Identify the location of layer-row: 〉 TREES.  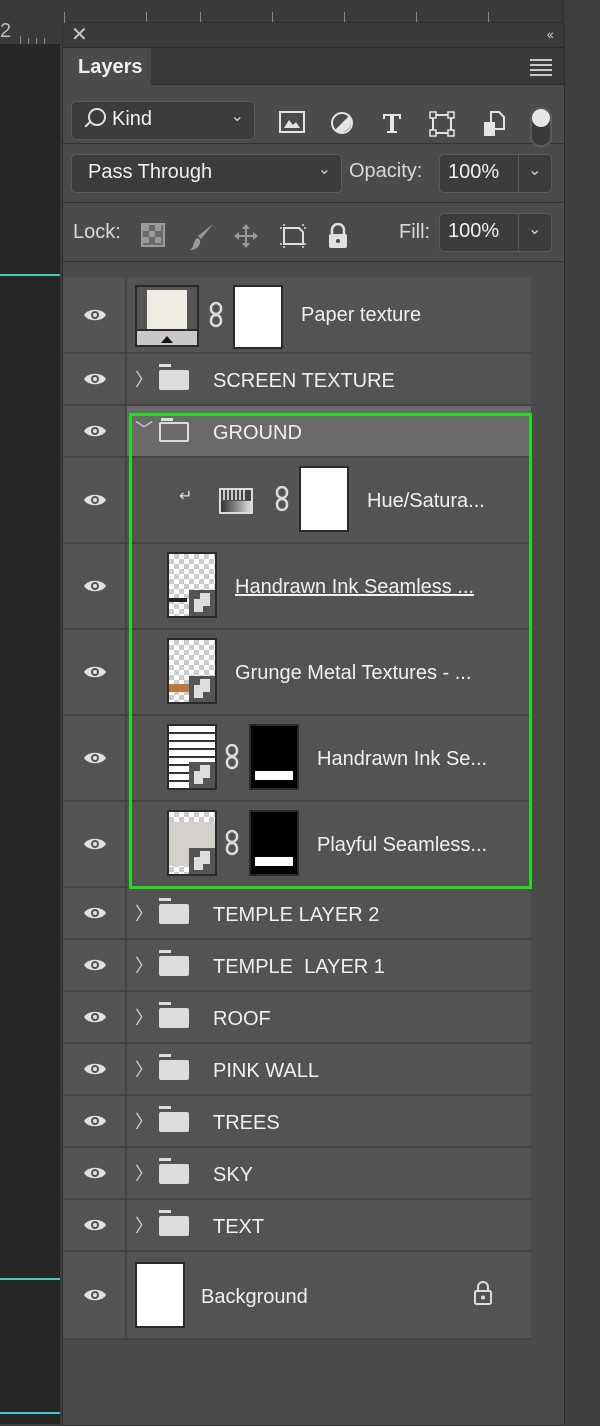
(297, 1122).